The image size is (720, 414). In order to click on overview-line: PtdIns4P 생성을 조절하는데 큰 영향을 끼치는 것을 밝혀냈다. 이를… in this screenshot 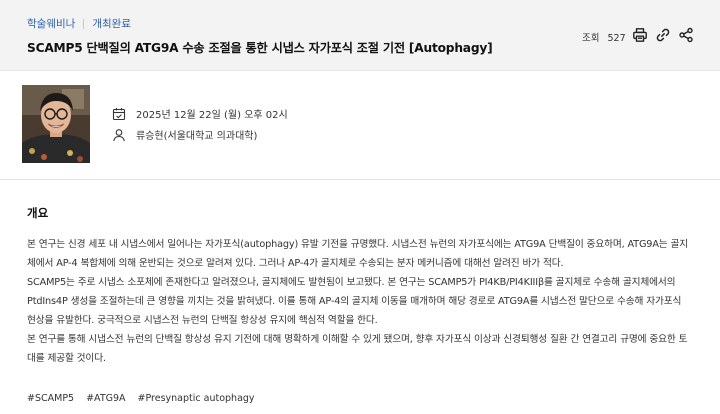, I will do `click(354, 301)`.